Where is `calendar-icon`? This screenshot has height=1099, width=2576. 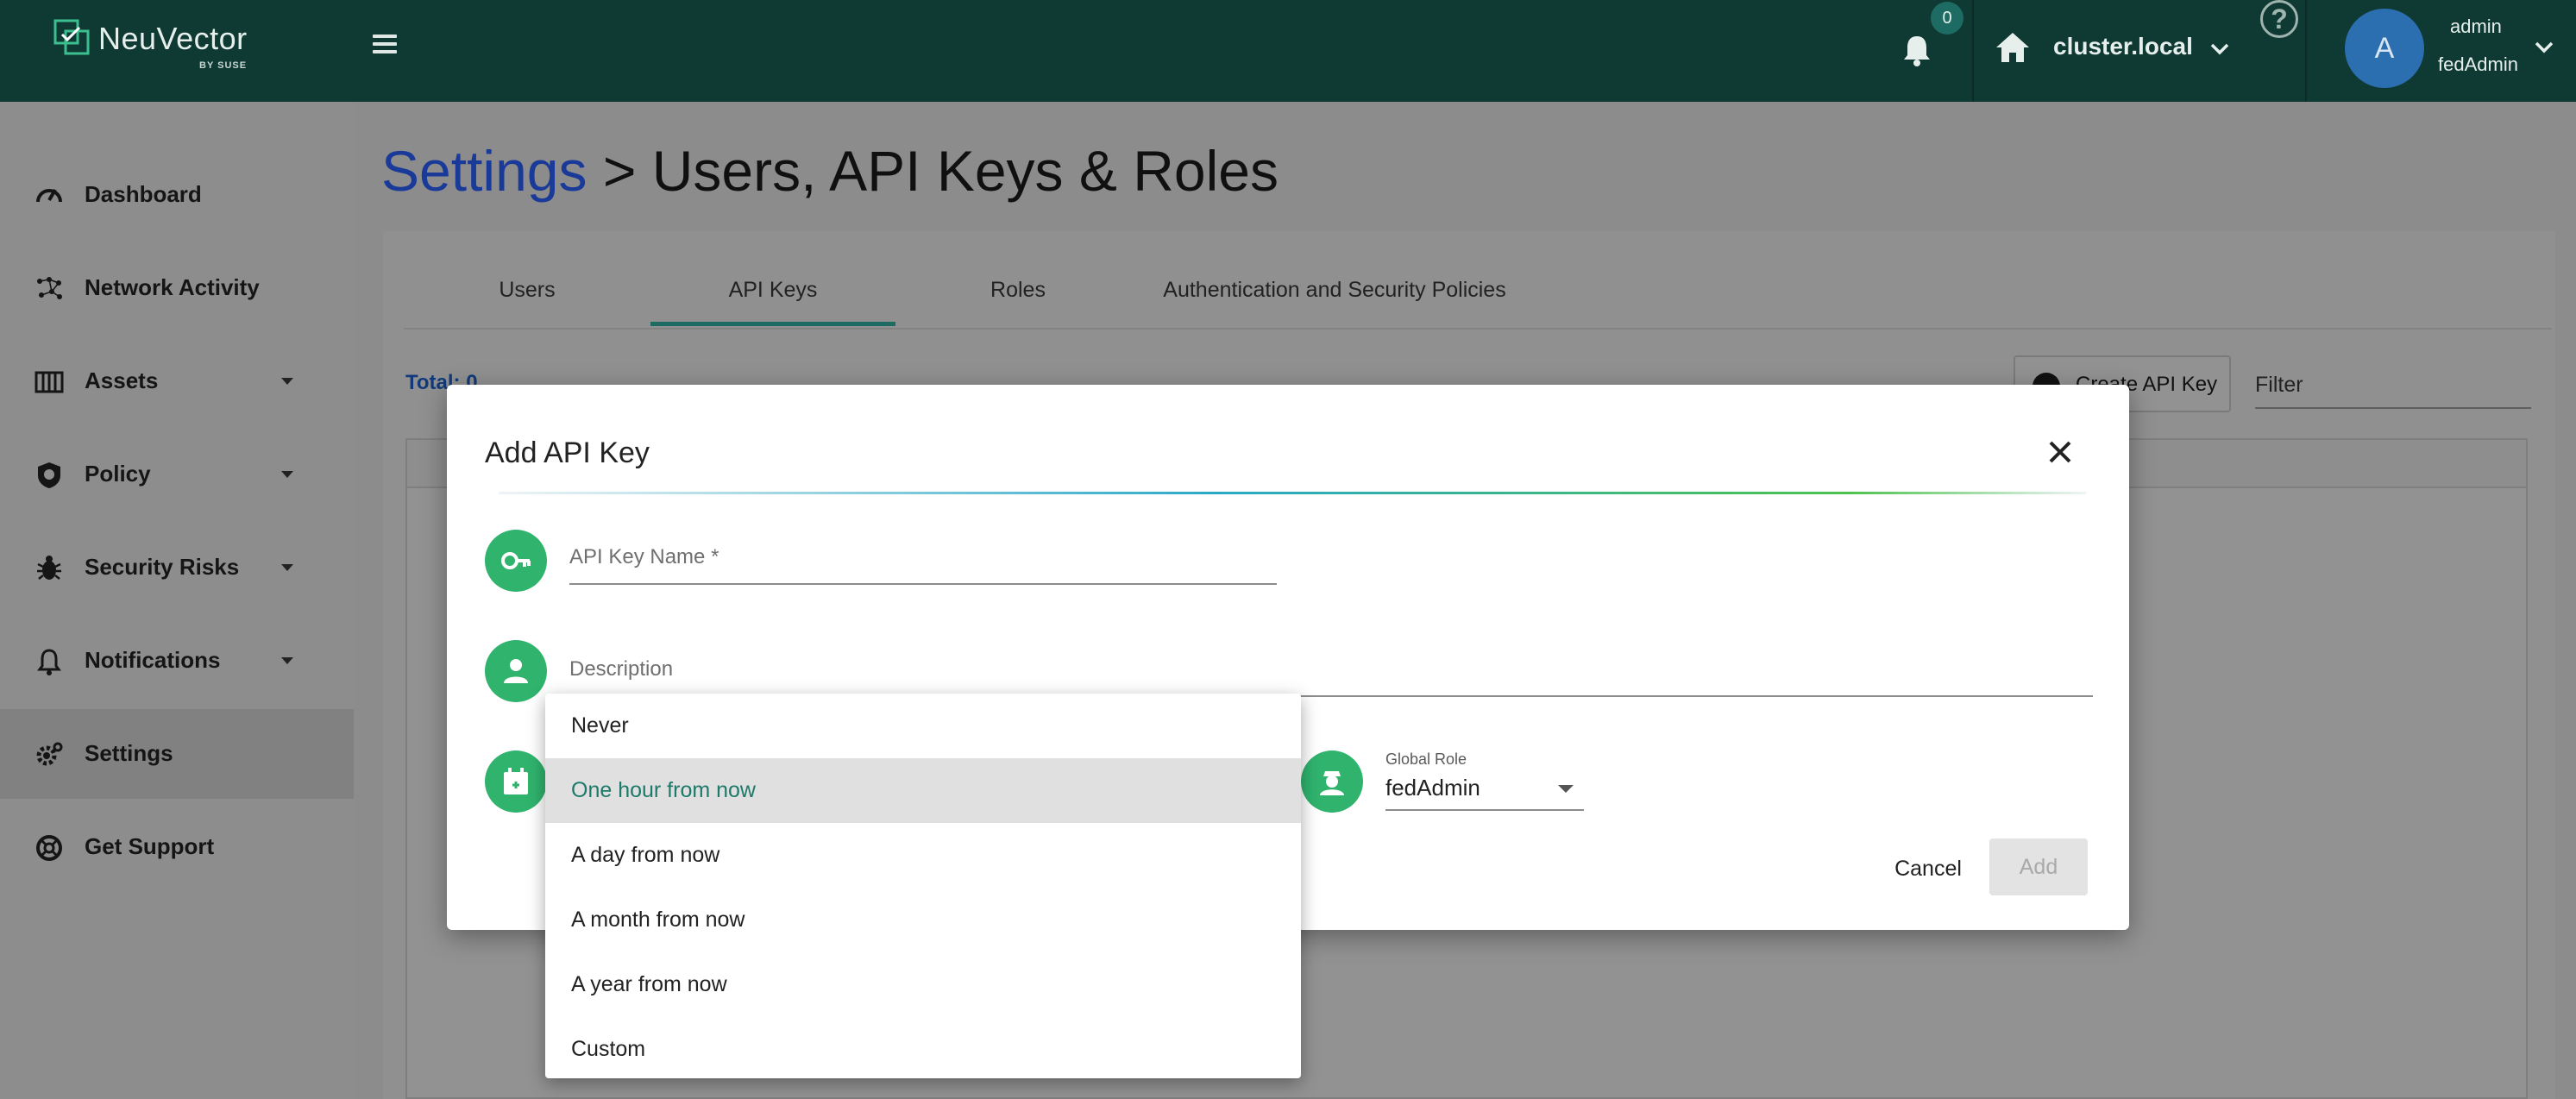
calendar-icon is located at coordinates (516, 781).